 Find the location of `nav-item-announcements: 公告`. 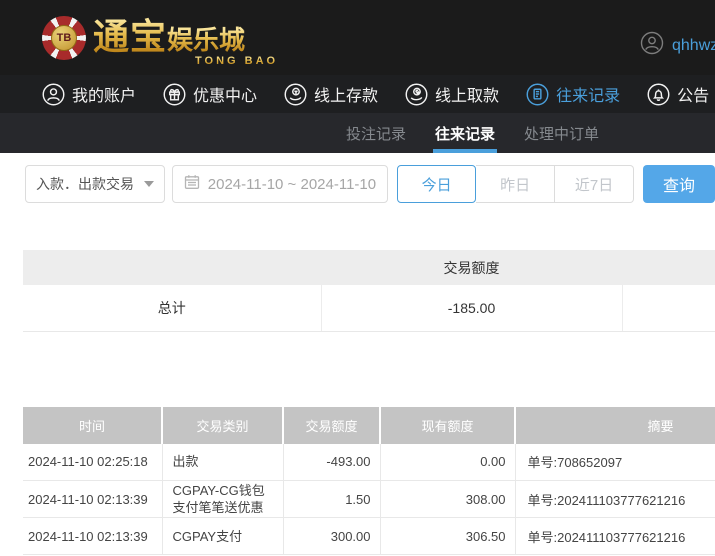

nav-item-announcements: 公告 is located at coordinates (678, 94).